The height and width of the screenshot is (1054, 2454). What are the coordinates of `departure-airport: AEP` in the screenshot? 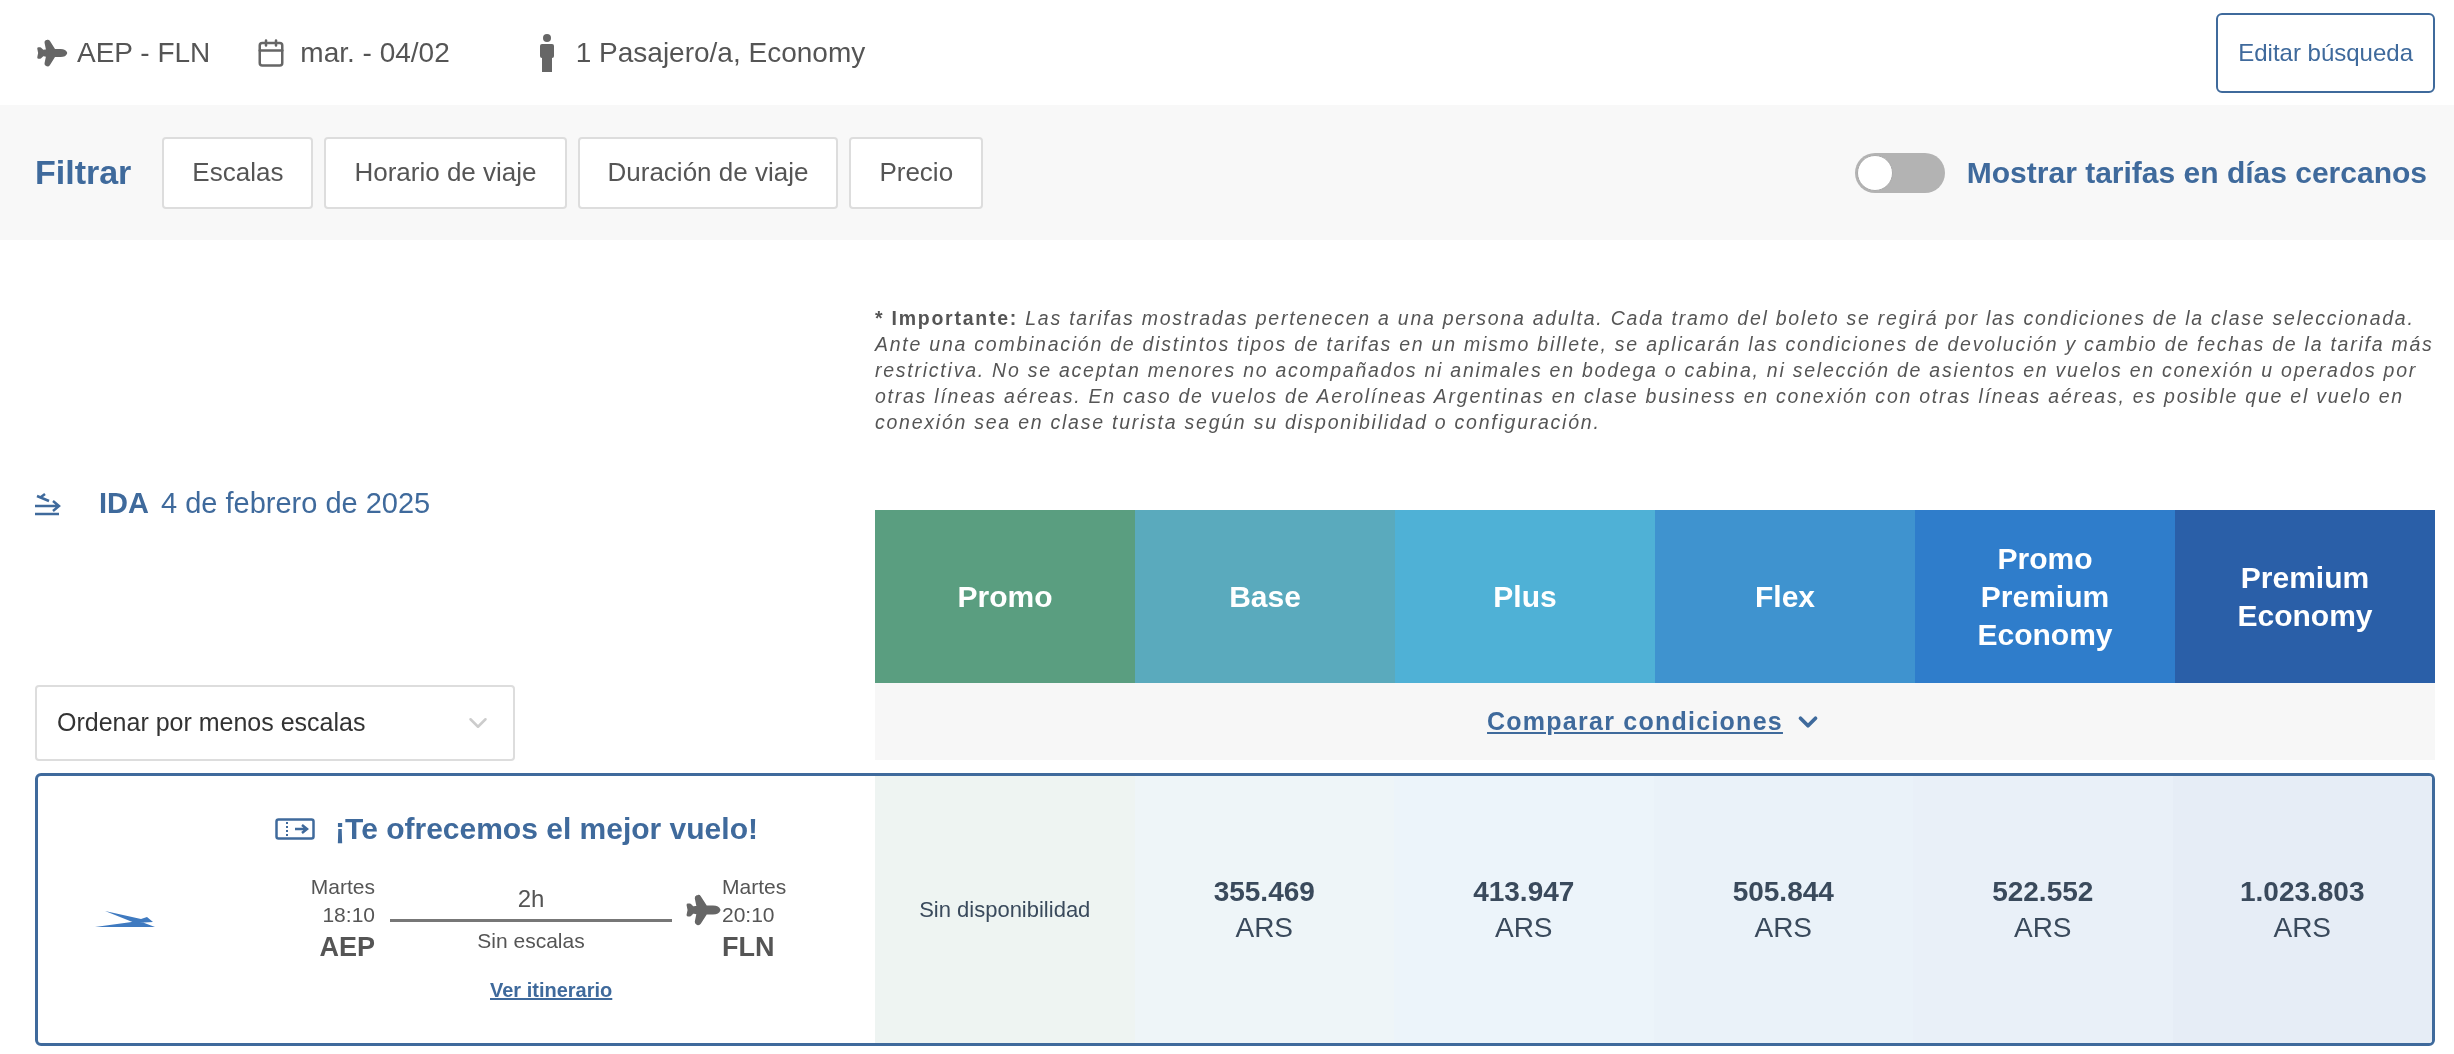 It's located at (347, 947).